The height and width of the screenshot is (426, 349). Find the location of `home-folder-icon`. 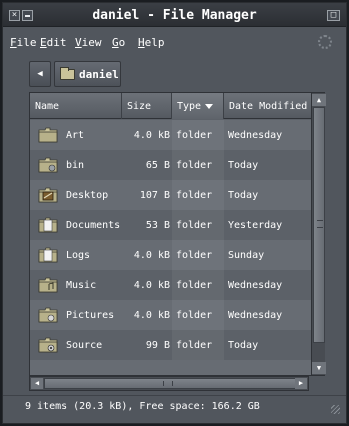

home-folder-icon is located at coordinates (67, 73).